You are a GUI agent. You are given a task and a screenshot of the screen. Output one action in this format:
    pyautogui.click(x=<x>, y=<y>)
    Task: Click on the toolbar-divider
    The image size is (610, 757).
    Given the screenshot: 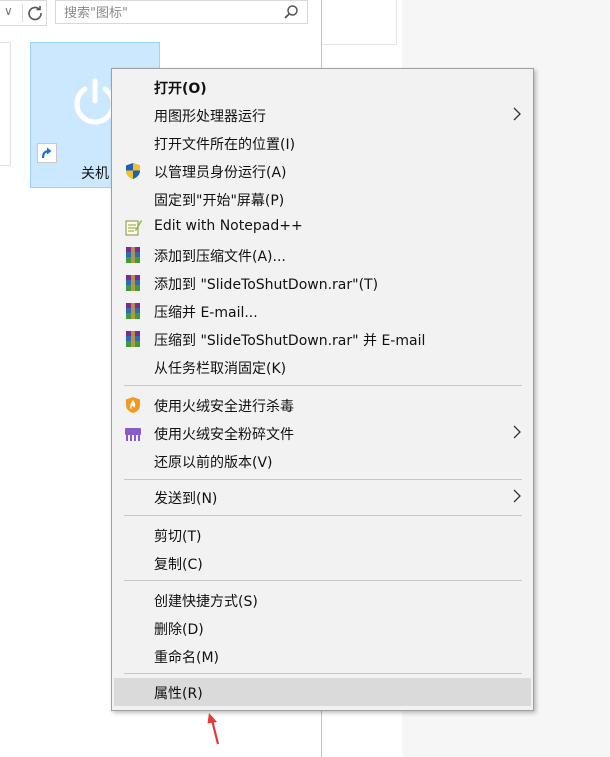 What is the action you would take?
    pyautogui.click(x=22, y=13)
    